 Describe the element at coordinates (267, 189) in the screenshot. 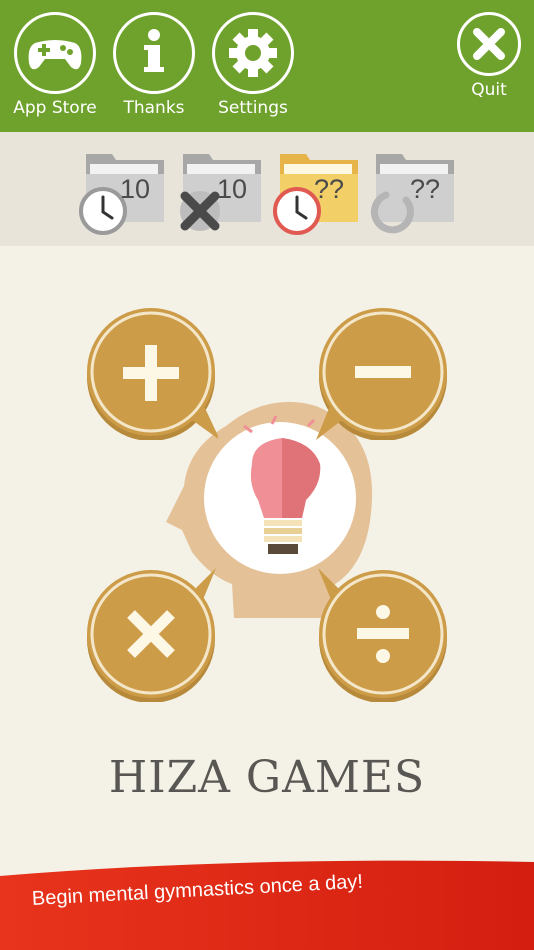

I see `mode-selector-bar: 10 10 ?? ??` at that location.